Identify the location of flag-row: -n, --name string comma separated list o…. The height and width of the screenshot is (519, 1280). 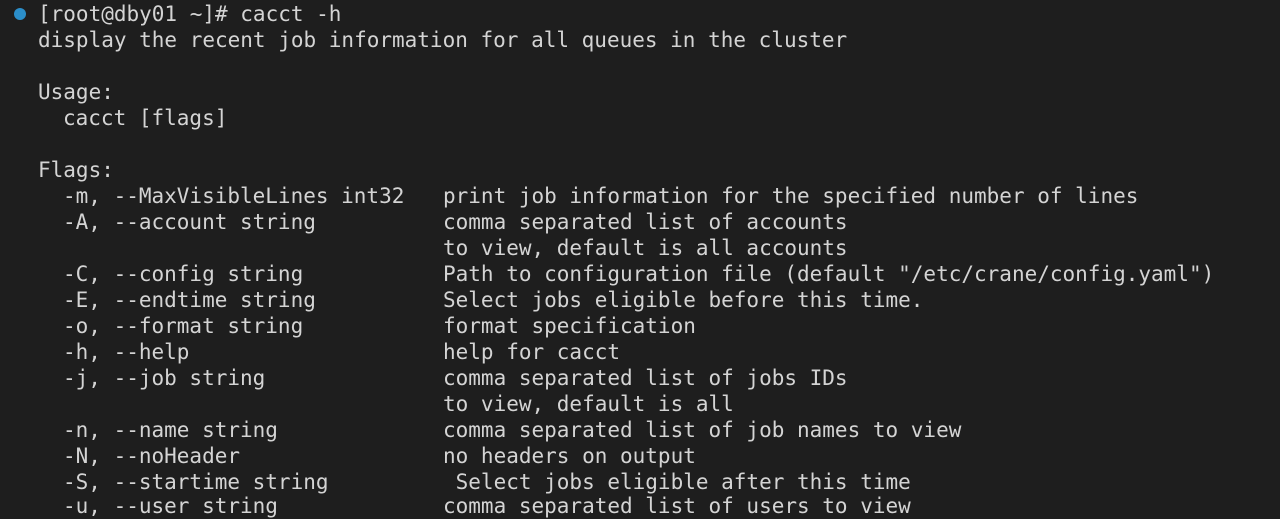
(640, 430).